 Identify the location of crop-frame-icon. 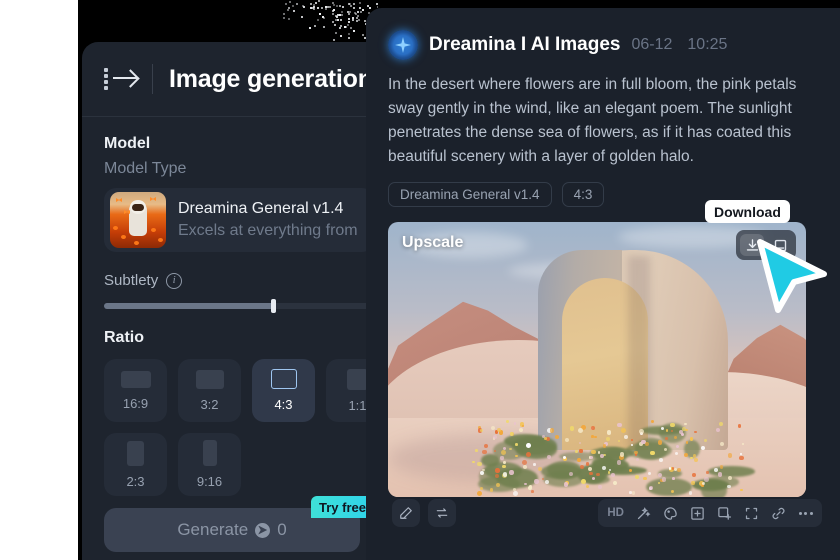
(751, 513).